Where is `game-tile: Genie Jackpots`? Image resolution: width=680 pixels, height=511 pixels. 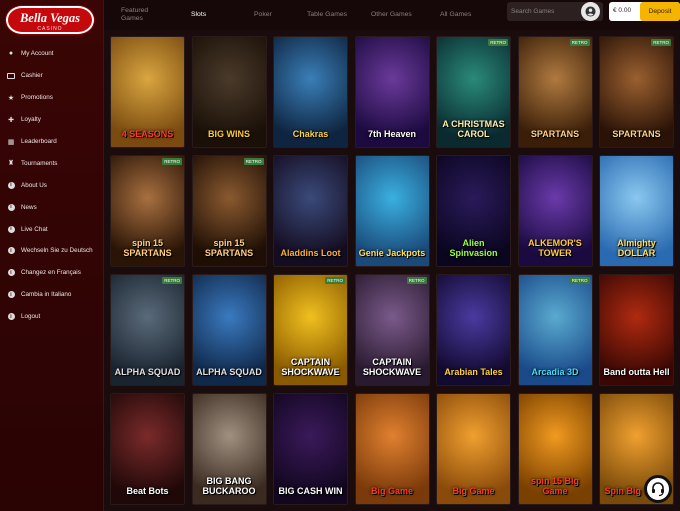
game-tile: Genie Jackpots is located at coordinates (392, 211).